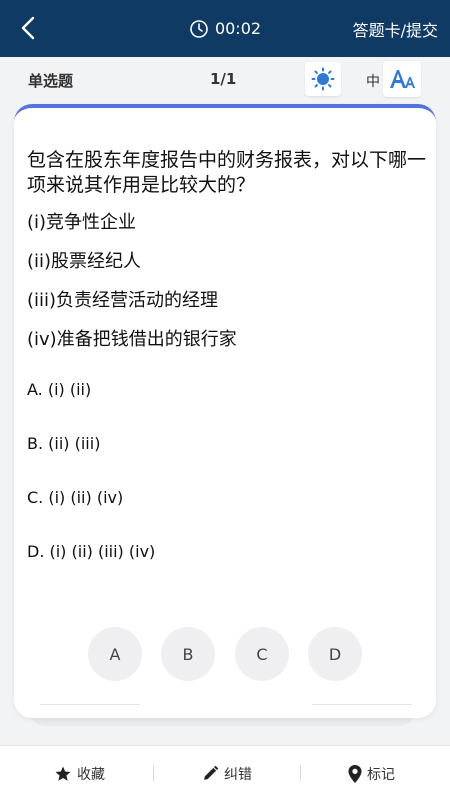 Image resolution: width=450 pixels, height=800 pixels. I want to click on option-d: D. (i) (ii) (iii) (iv), so click(91, 551).